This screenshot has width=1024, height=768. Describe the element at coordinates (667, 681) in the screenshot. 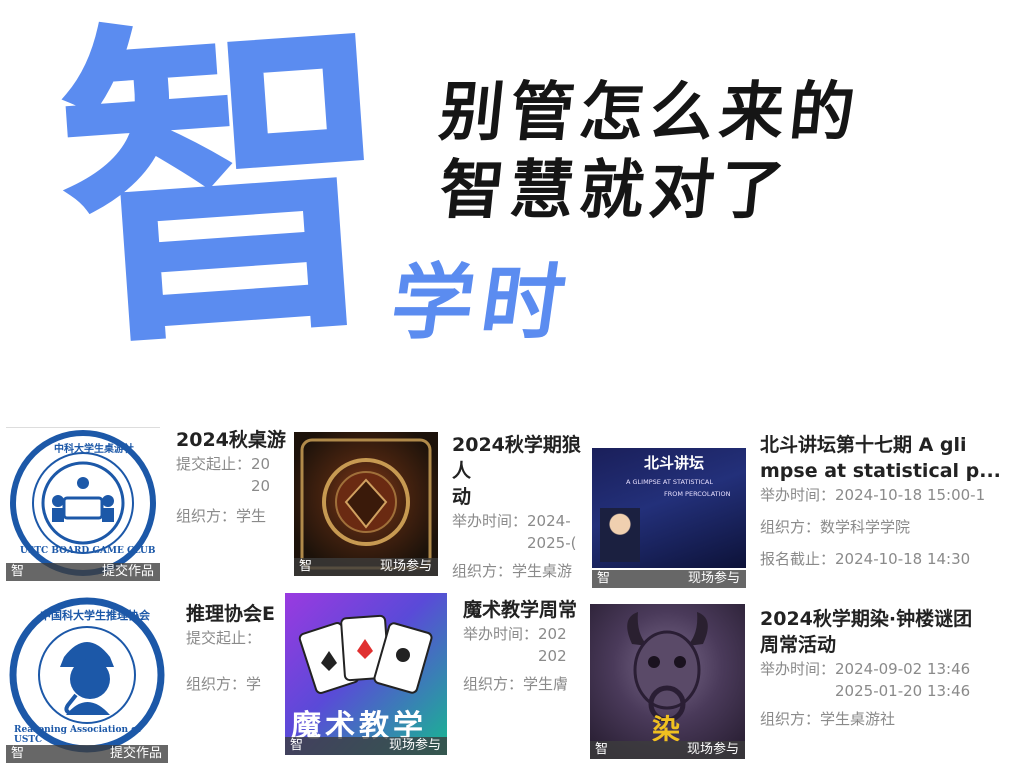

I see `card-thumbnail: 染 智 现场参与` at that location.